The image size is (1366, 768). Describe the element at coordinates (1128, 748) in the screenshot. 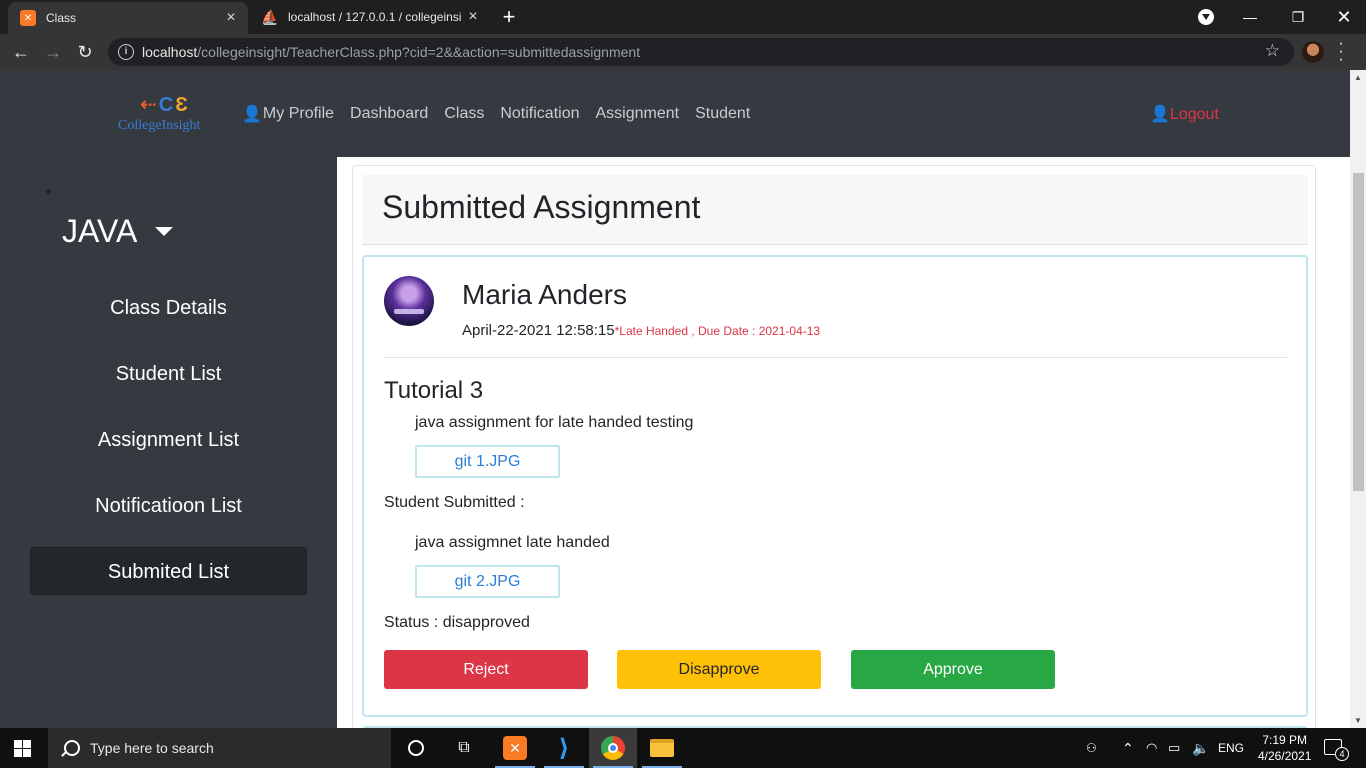

I see `show-hidden-icons: ⌃` at that location.